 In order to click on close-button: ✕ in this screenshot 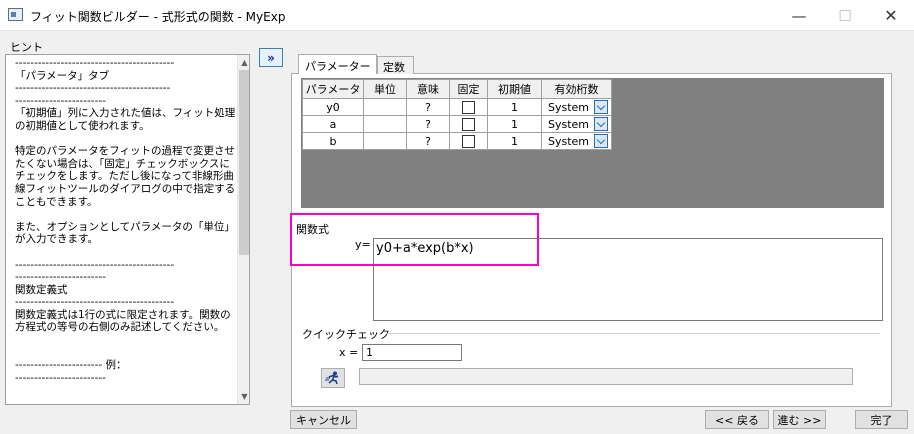, I will do `click(891, 15)`.